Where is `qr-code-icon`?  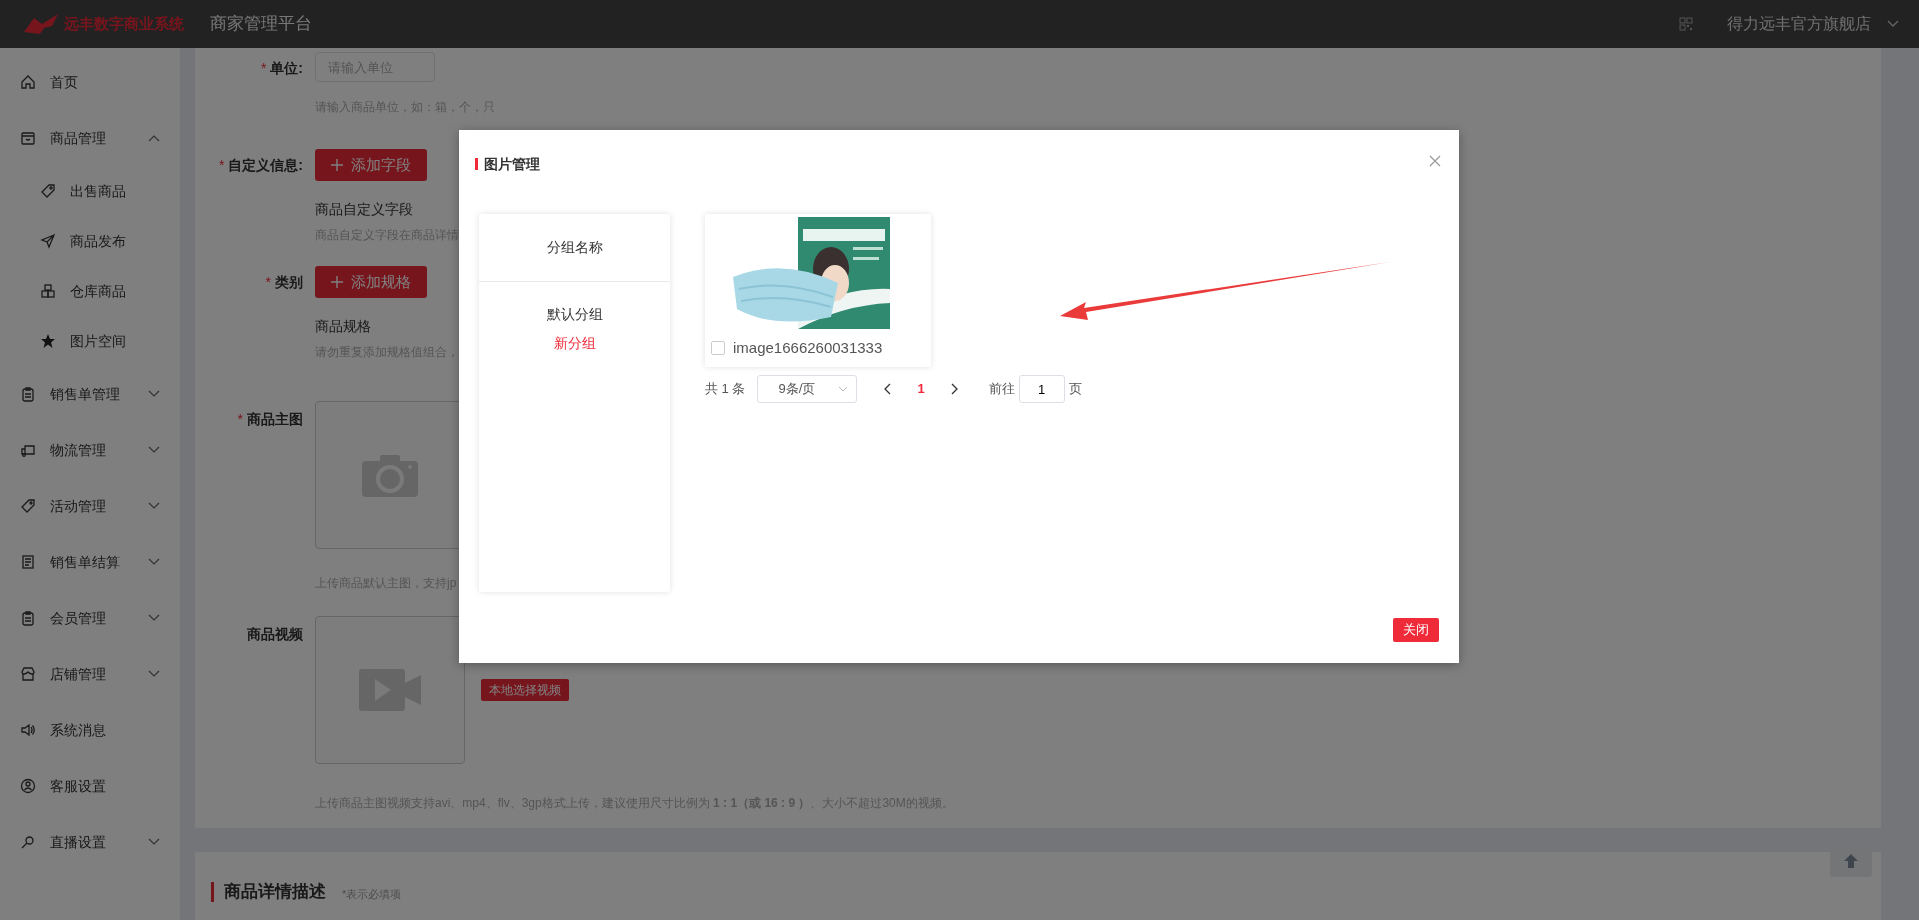 qr-code-icon is located at coordinates (1686, 24).